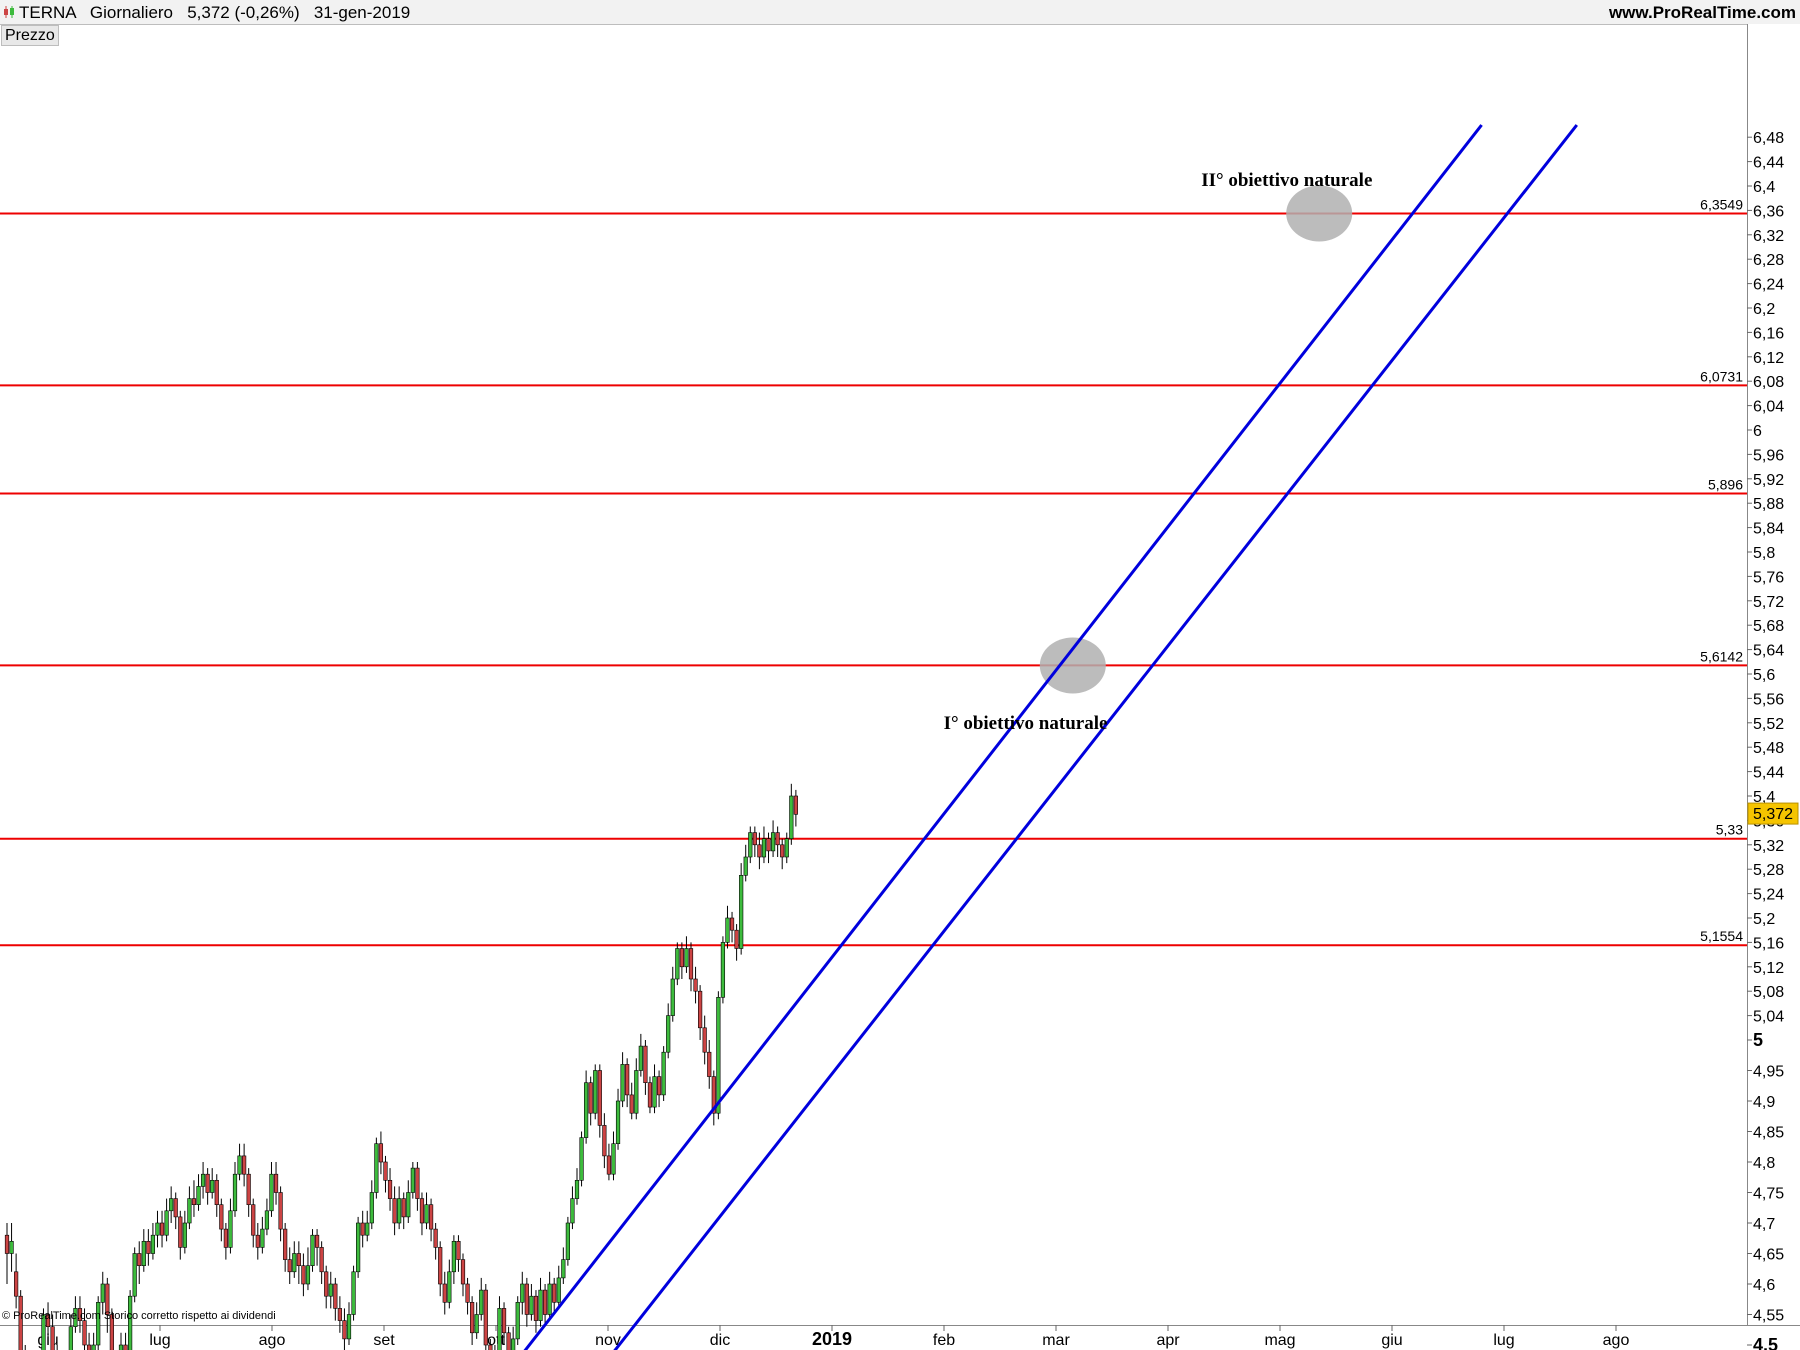 The image size is (1800, 1350). I want to click on x-tick-label: mag, so click(1279, 1340).